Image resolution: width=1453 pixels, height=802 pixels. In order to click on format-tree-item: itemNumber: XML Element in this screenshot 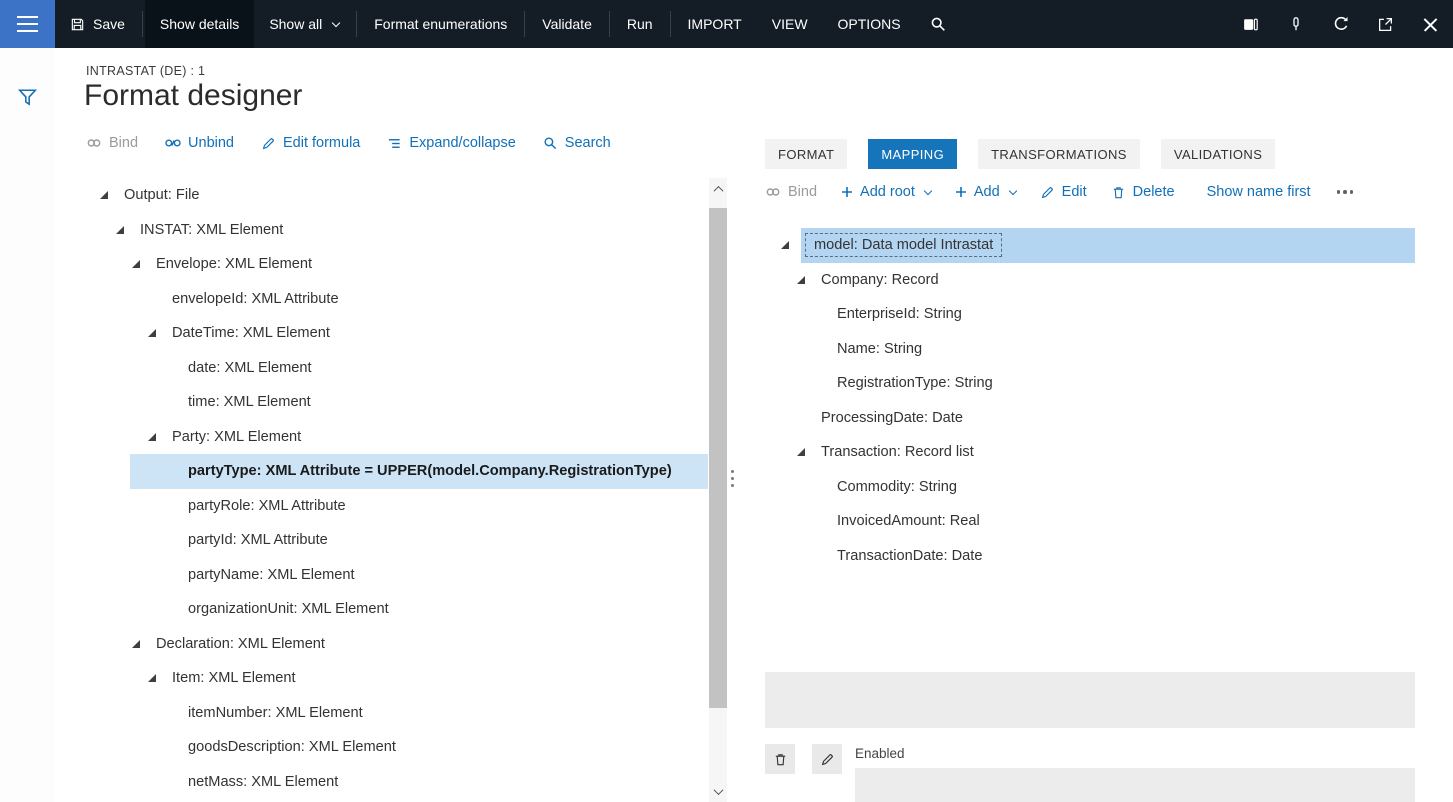, I will do `click(396, 713)`.